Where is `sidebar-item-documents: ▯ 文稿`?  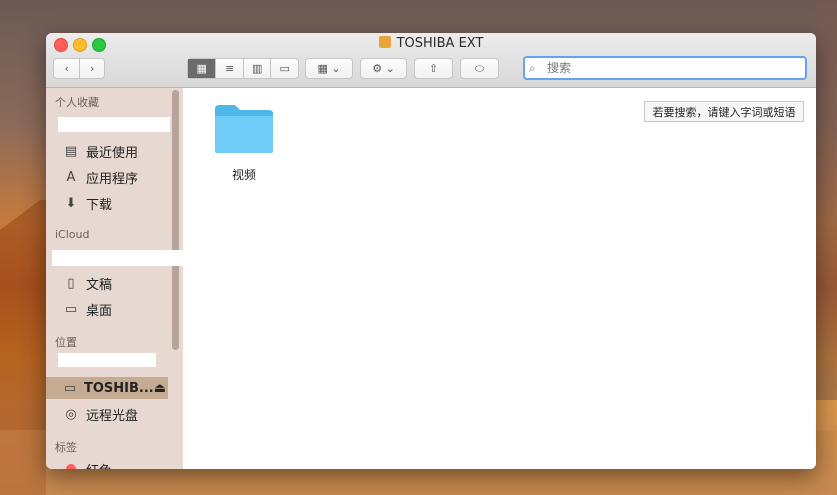 sidebar-item-documents: ▯ 文稿 is located at coordinates (87, 283).